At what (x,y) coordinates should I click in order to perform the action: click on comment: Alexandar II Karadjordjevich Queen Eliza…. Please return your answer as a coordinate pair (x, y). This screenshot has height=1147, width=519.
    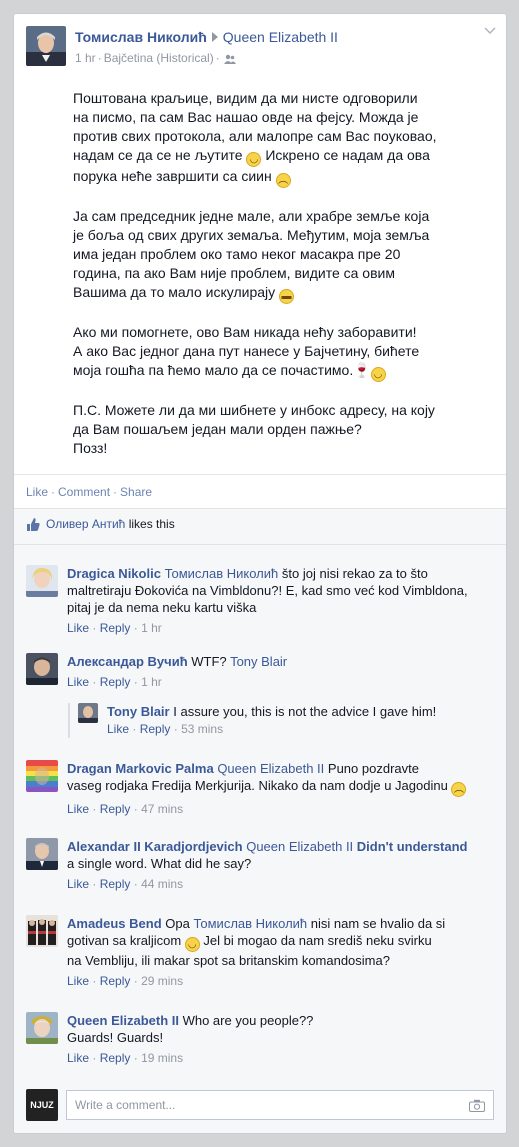
    Looking at the image, I should click on (260, 865).